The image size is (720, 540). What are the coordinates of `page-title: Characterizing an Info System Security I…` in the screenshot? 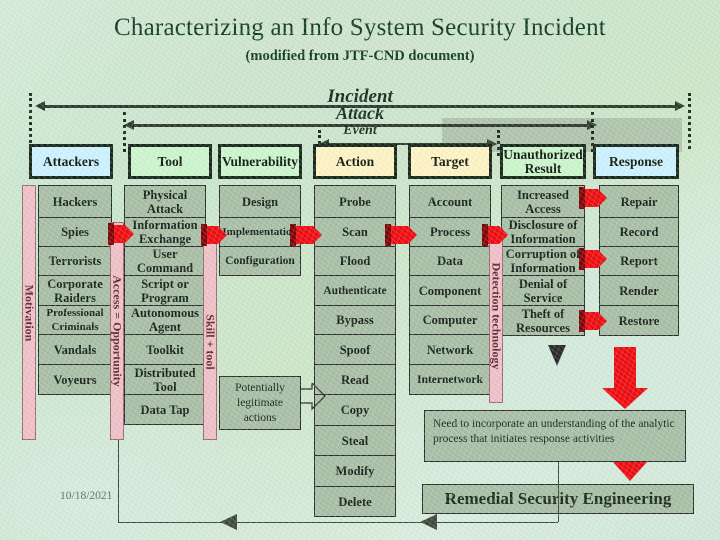 It's located at (360, 27).